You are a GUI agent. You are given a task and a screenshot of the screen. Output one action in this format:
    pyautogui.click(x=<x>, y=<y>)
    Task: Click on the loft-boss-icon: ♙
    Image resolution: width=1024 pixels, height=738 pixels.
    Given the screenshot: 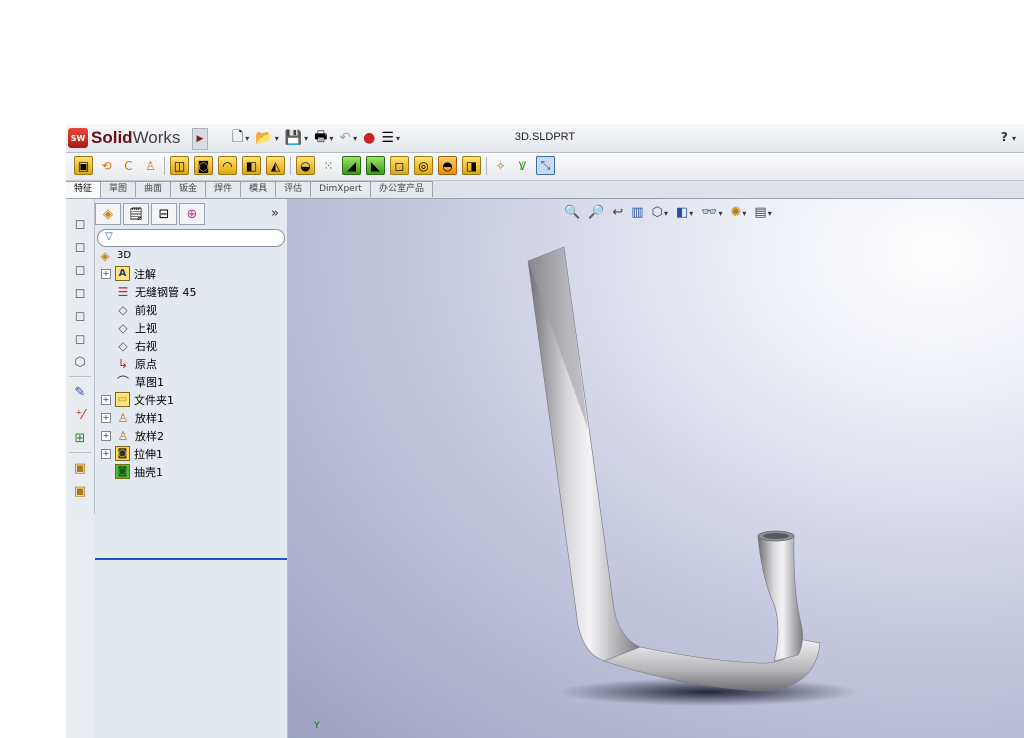 What is the action you would take?
    pyautogui.click(x=150, y=165)
    